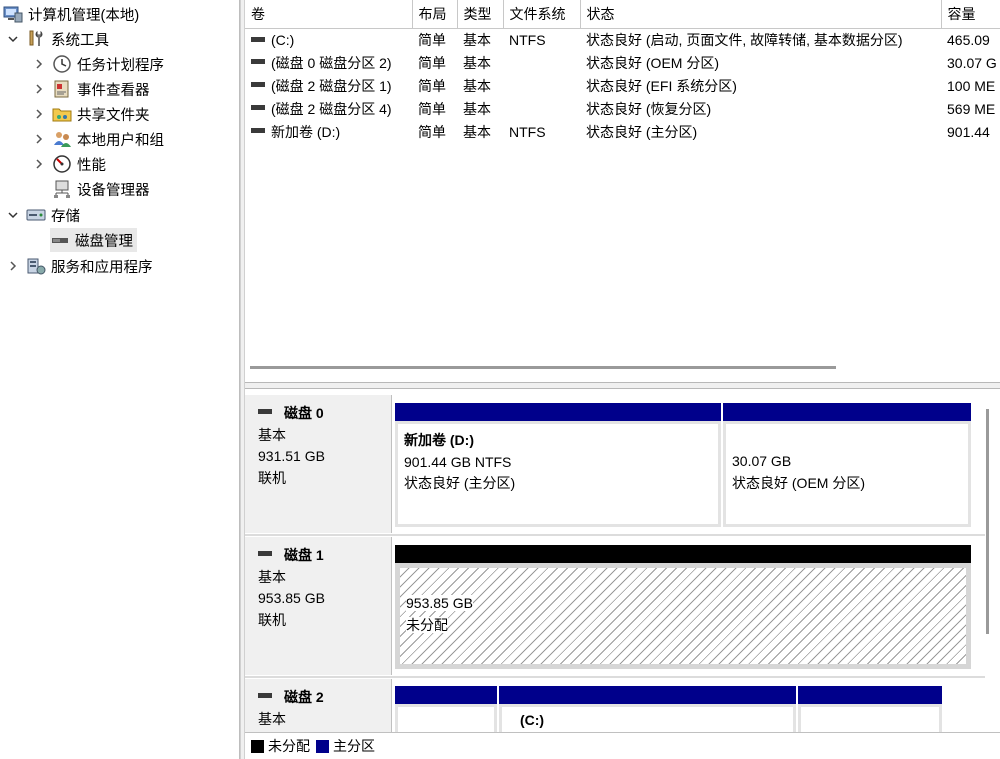  Describe the element at coordinates (331, 108) in the screenshot. I see `volume-name: (磁盘 2 磁盘分区 4)` at that location.